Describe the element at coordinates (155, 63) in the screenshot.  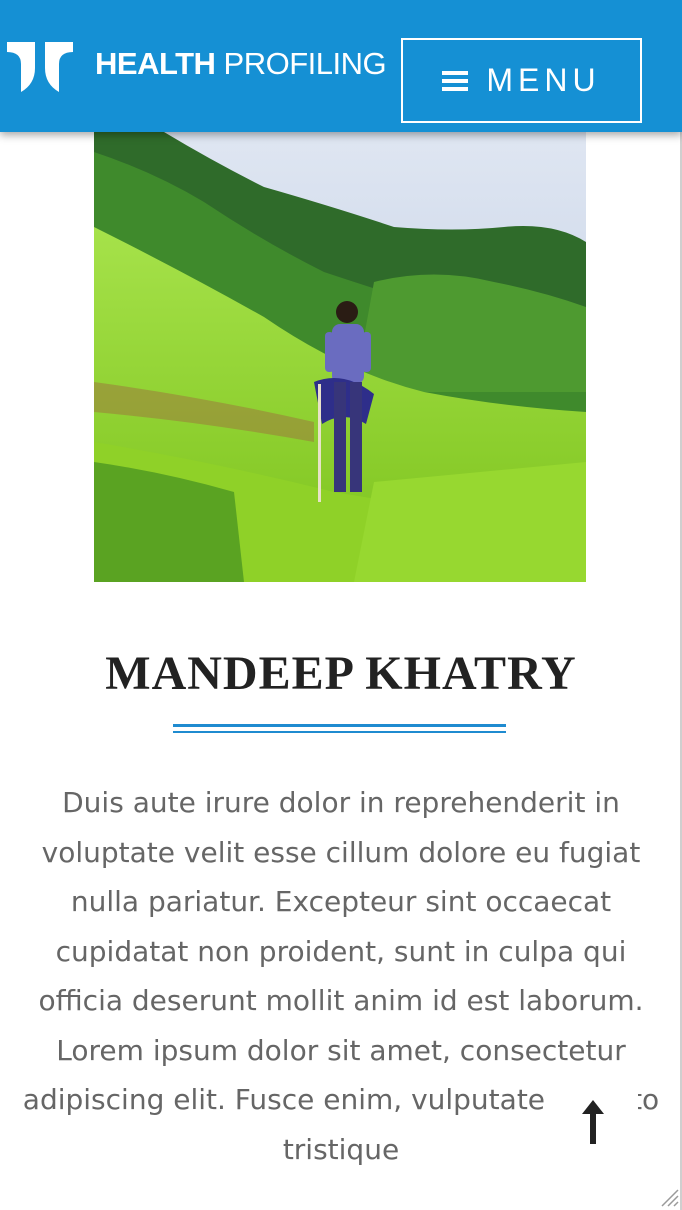
I see `brand-bold: HEALTH` at that location.